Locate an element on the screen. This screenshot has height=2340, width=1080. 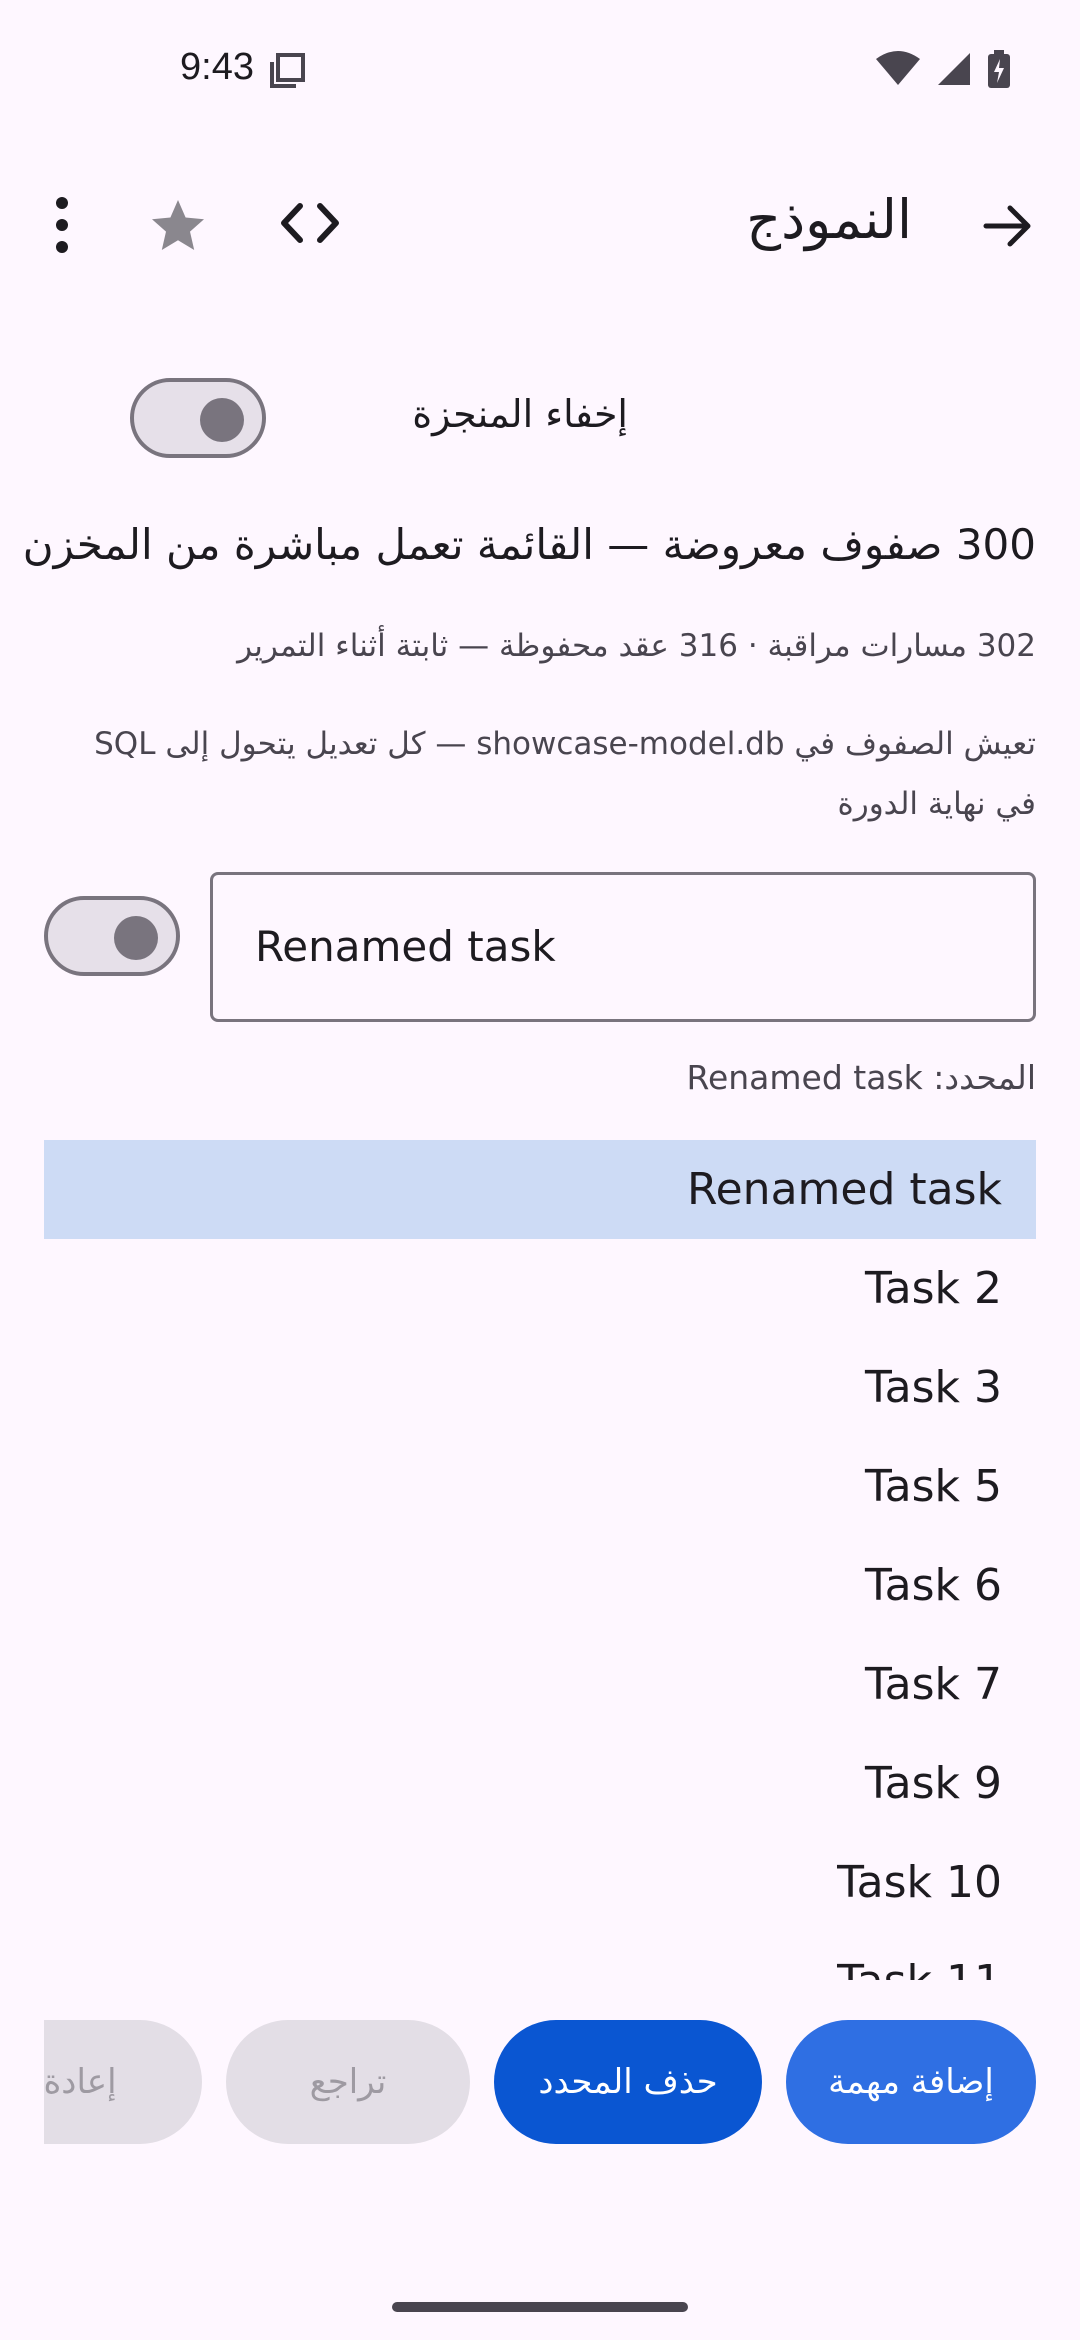
status-icons is located at coordinates (943, 69).